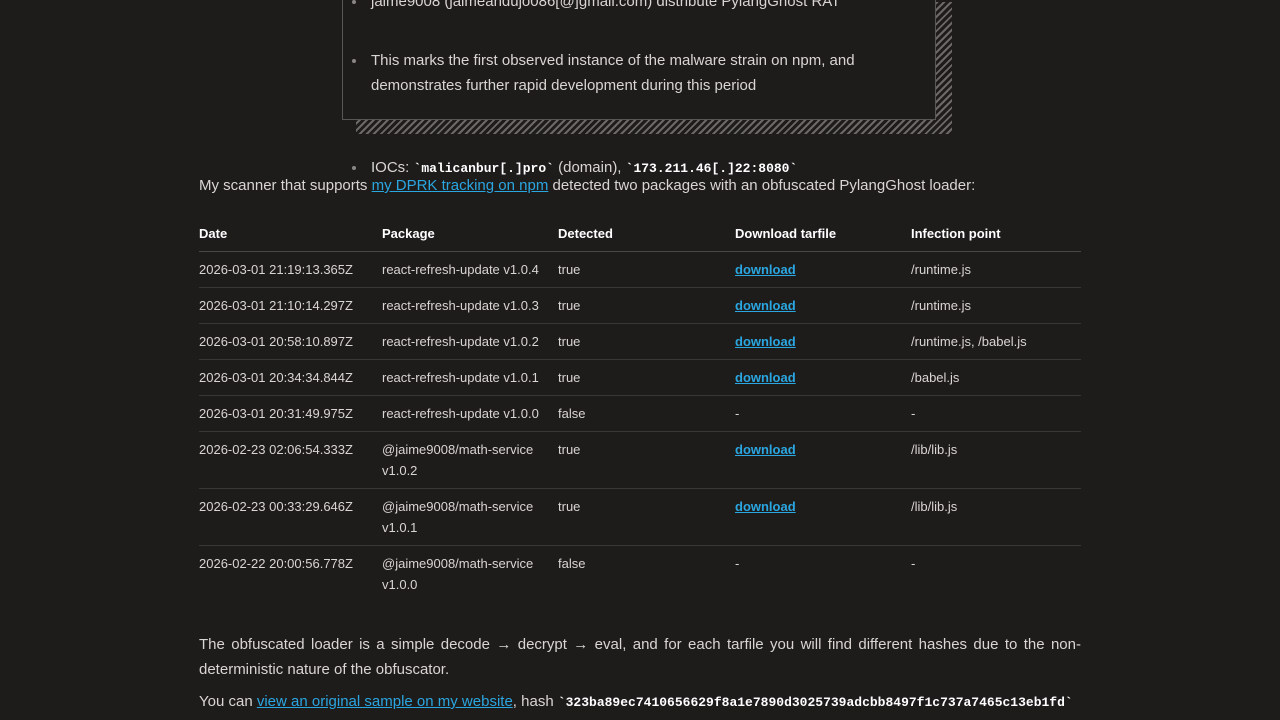  What do you see at coordinates (276, 563) in the screenshot?
I see `cell-date: 2026-02-22 20:00:56.778Z` at bounding box center [276, 563].